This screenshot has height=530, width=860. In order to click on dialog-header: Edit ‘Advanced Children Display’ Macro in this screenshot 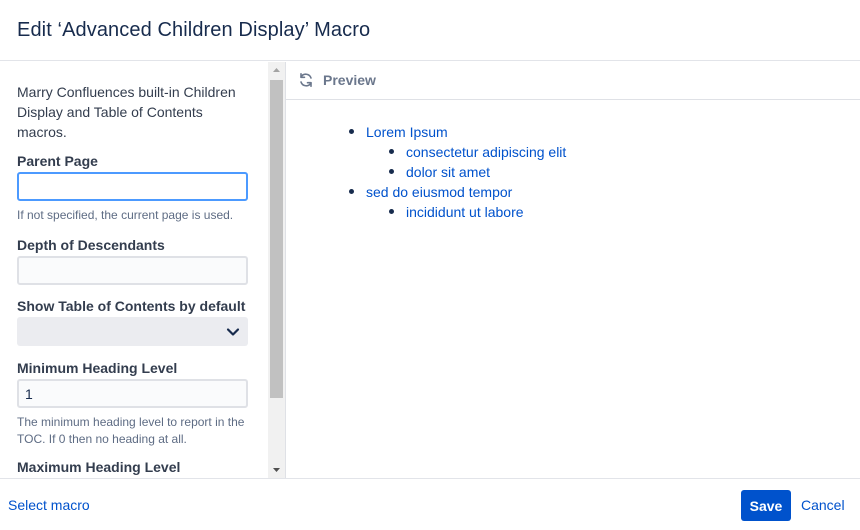, I will do `click(430, 30)`.